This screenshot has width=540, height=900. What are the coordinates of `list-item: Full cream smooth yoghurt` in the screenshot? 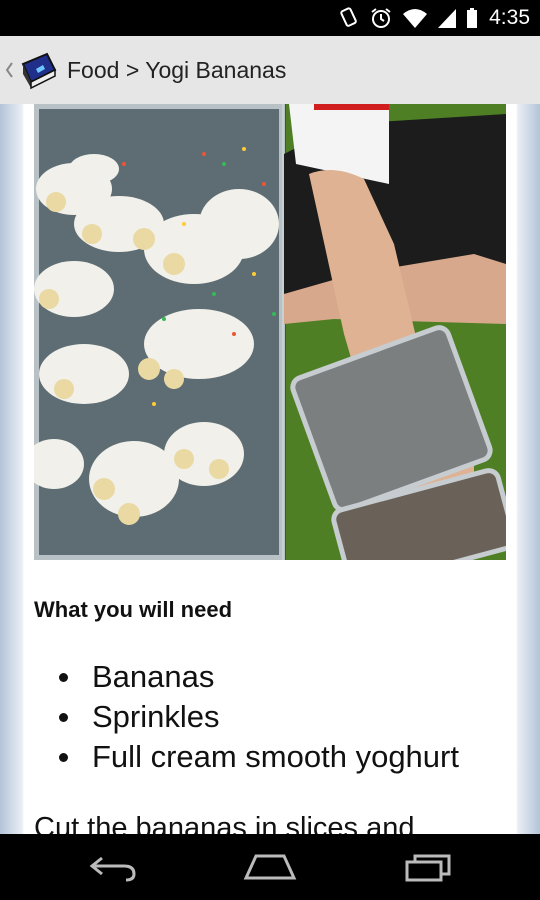 It's located at (247, 757).